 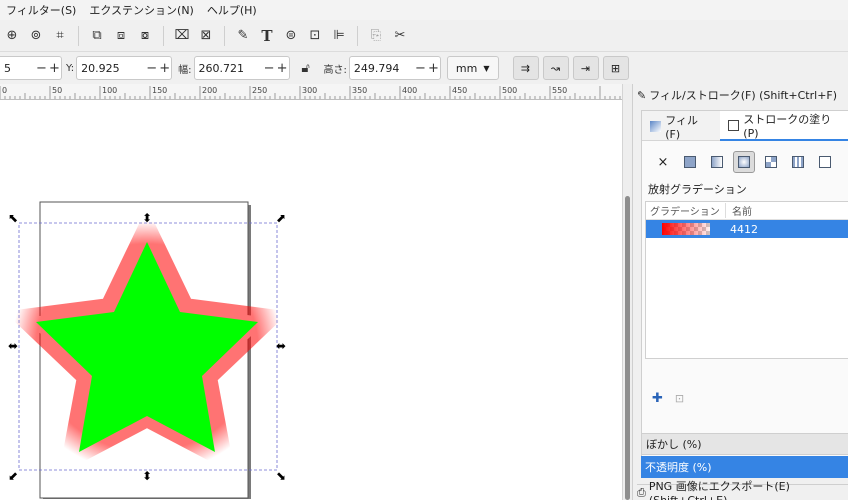 I want to click on edit-gradient-icon: ⊡, so click(x=679, y=398).